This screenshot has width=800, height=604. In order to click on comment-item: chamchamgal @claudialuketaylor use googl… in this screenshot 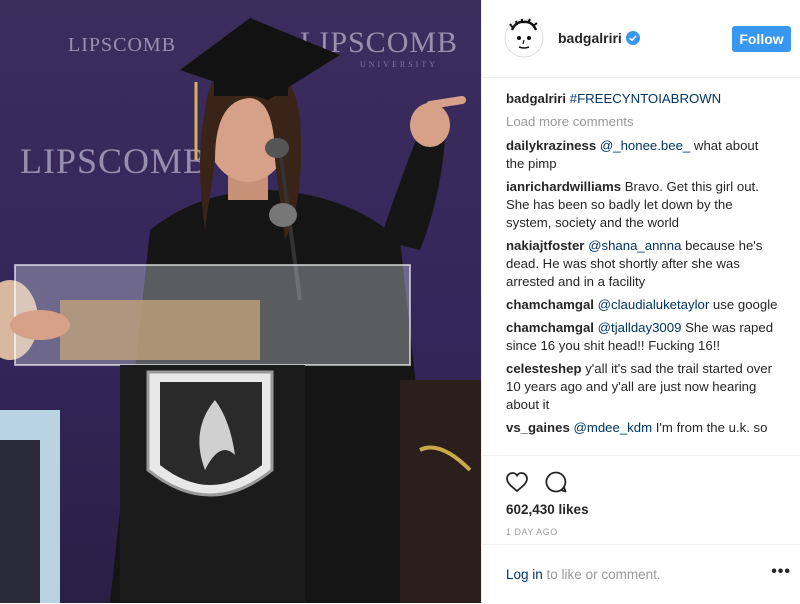, I will do `click(642, 305)`.